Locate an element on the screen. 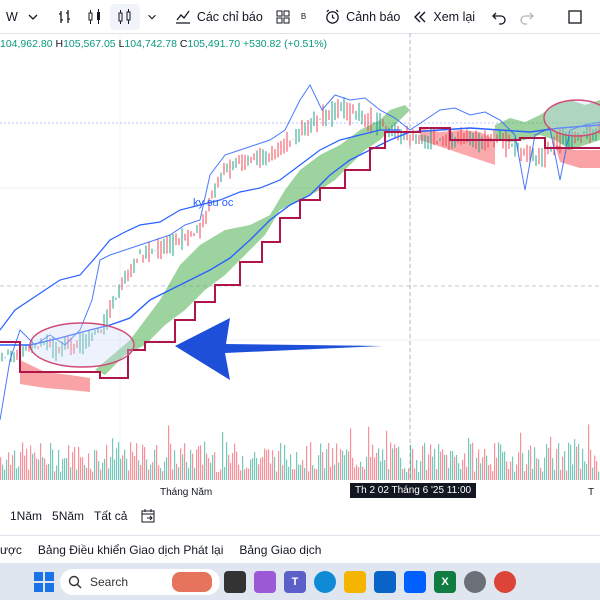 The height and width of the screenshot is (600, 600). mail-icon is located at coordinates (385, 581).